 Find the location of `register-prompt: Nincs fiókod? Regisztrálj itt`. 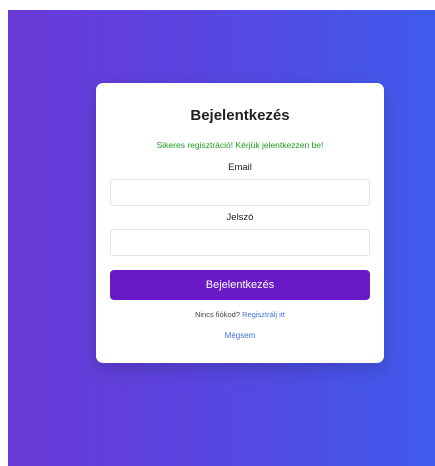

register-prompt: Nincs fiókod? Regisztrálj itt is located at coordinates (240, 314).